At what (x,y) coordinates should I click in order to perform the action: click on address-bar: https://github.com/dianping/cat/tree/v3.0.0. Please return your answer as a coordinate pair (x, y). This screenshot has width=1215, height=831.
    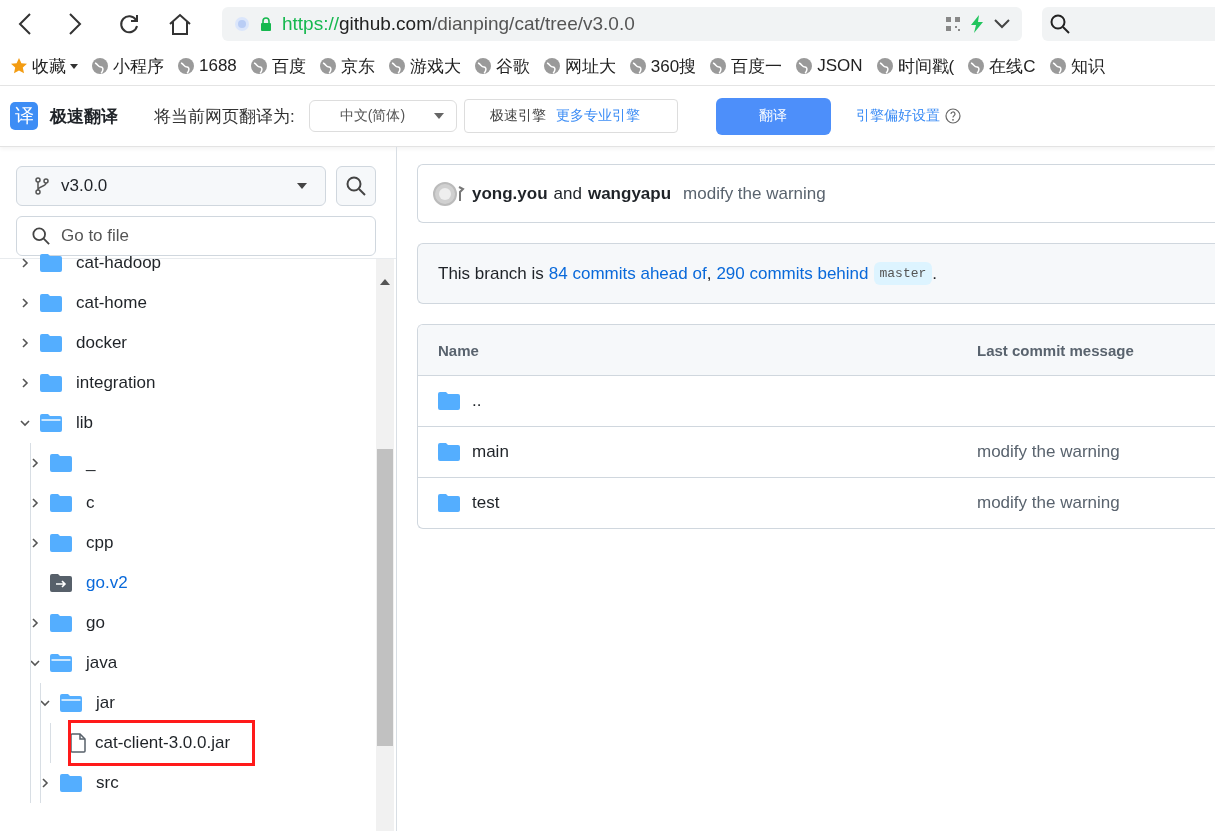
    Looking at the image, I should click on (622, 23).